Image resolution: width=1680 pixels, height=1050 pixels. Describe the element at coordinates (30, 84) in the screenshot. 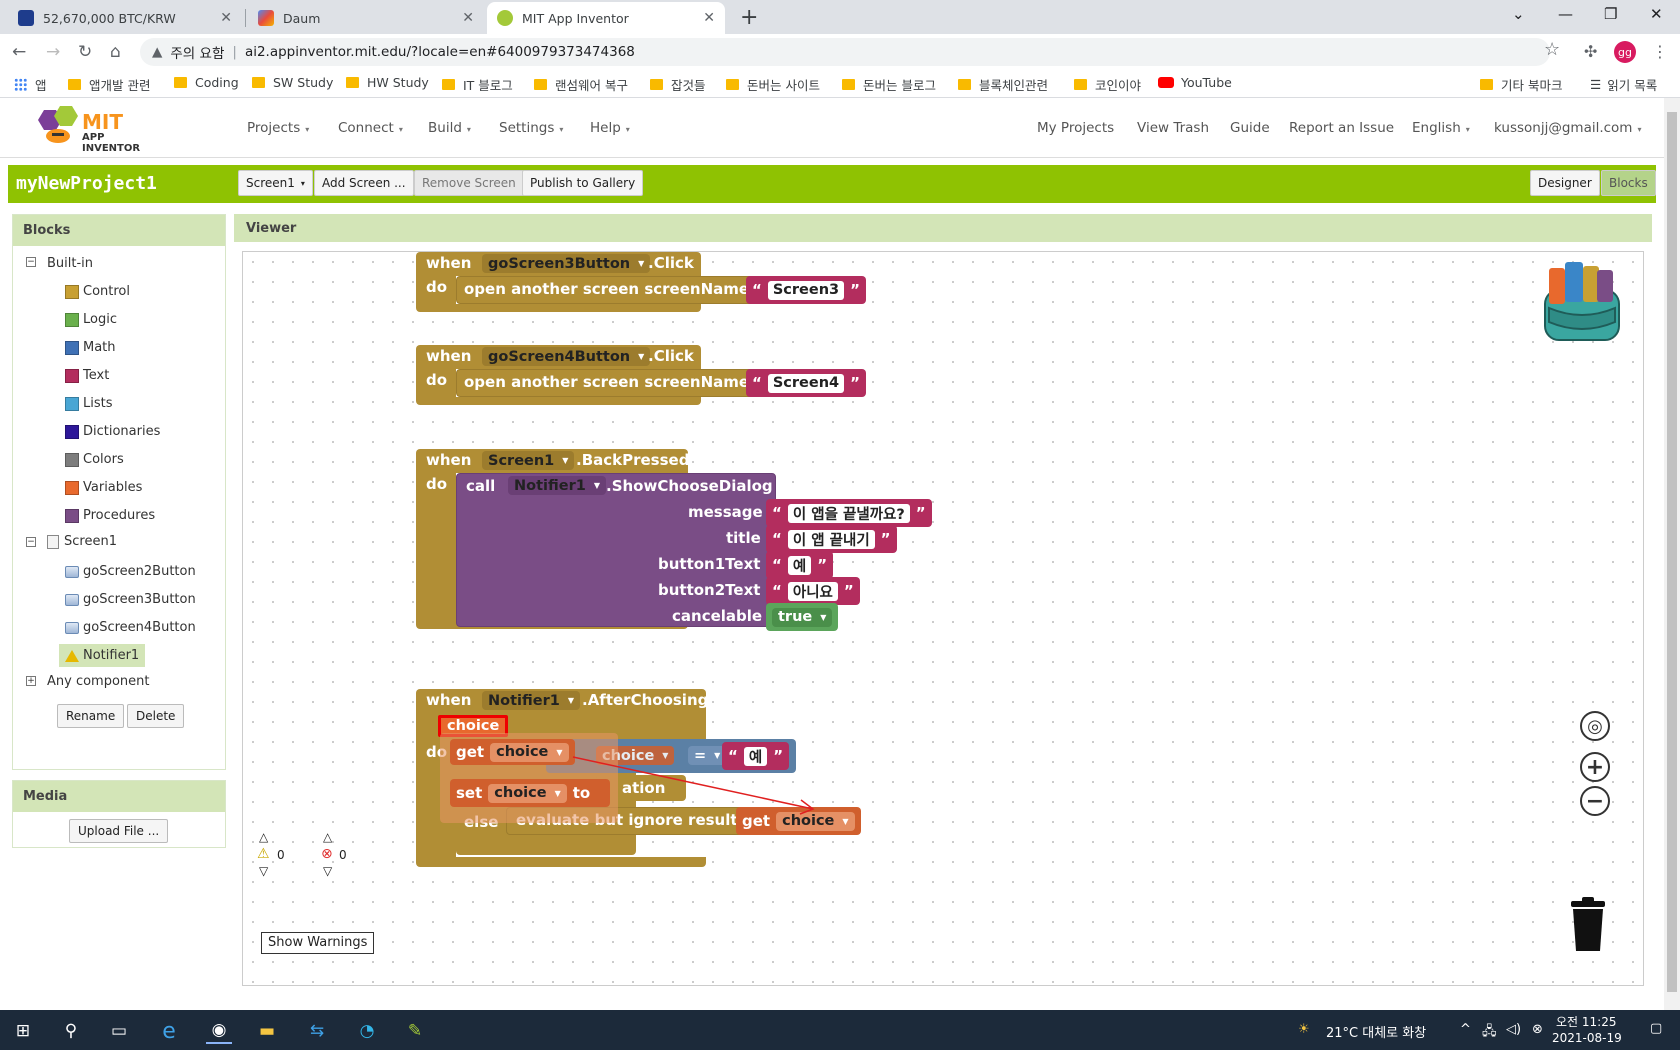

I see `bookmark-apps: 앱` at that location.